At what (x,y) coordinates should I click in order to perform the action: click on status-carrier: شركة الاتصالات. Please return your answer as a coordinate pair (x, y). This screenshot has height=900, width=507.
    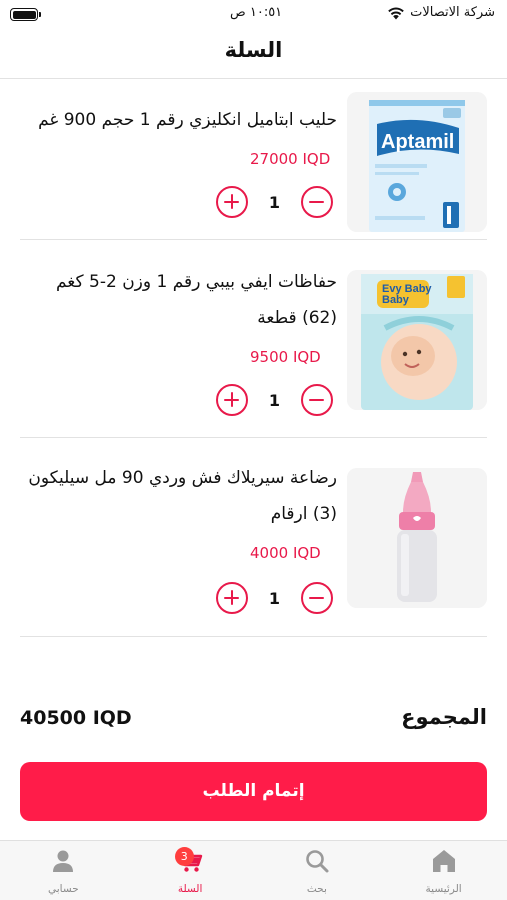
    Looking at the image, I should click on (441, 12).